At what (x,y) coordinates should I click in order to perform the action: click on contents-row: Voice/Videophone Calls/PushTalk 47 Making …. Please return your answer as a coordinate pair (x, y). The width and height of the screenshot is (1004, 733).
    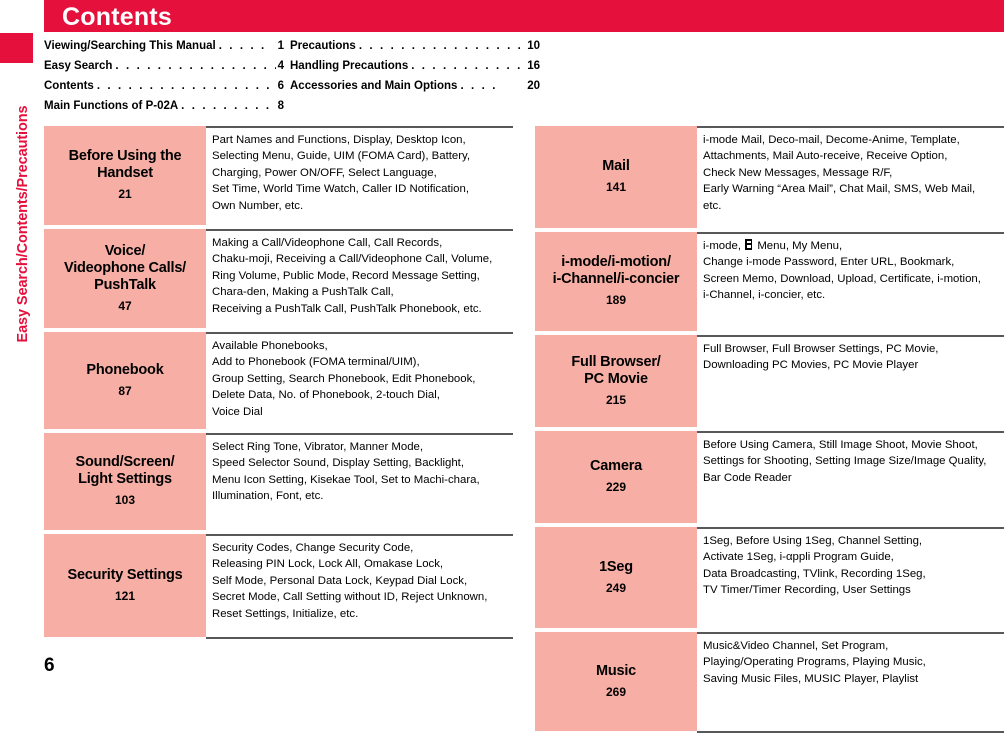
    Looking at the image, I should click on (278, 278).